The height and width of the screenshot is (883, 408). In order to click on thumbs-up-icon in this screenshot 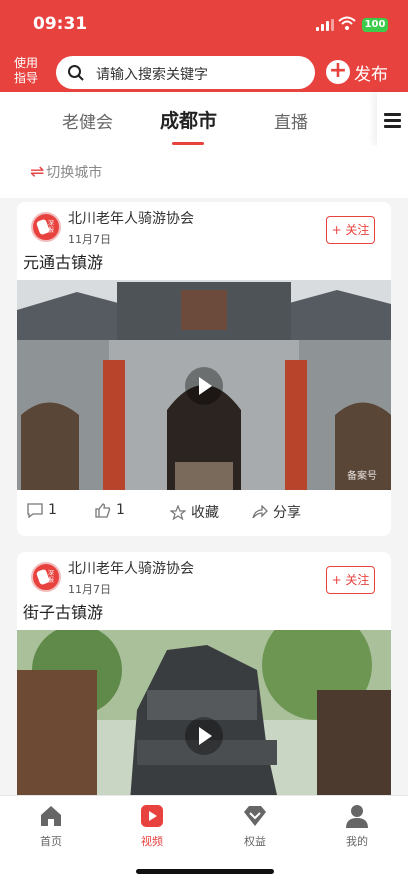, I will do `click(103, 510)`.